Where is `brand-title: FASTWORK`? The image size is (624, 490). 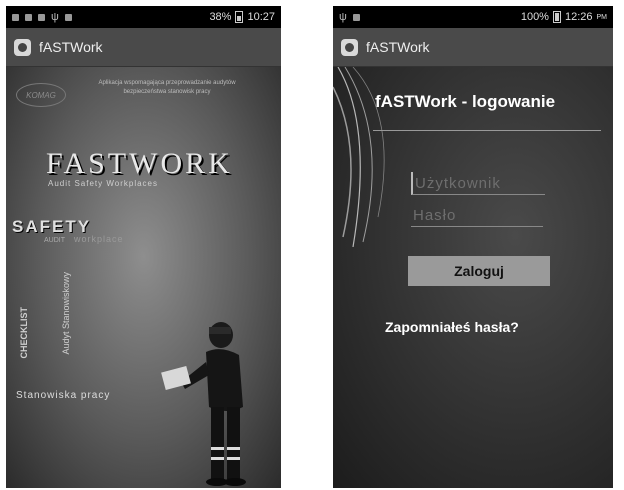
brand-title: FASTWORK is located at coordinates (139, 163).